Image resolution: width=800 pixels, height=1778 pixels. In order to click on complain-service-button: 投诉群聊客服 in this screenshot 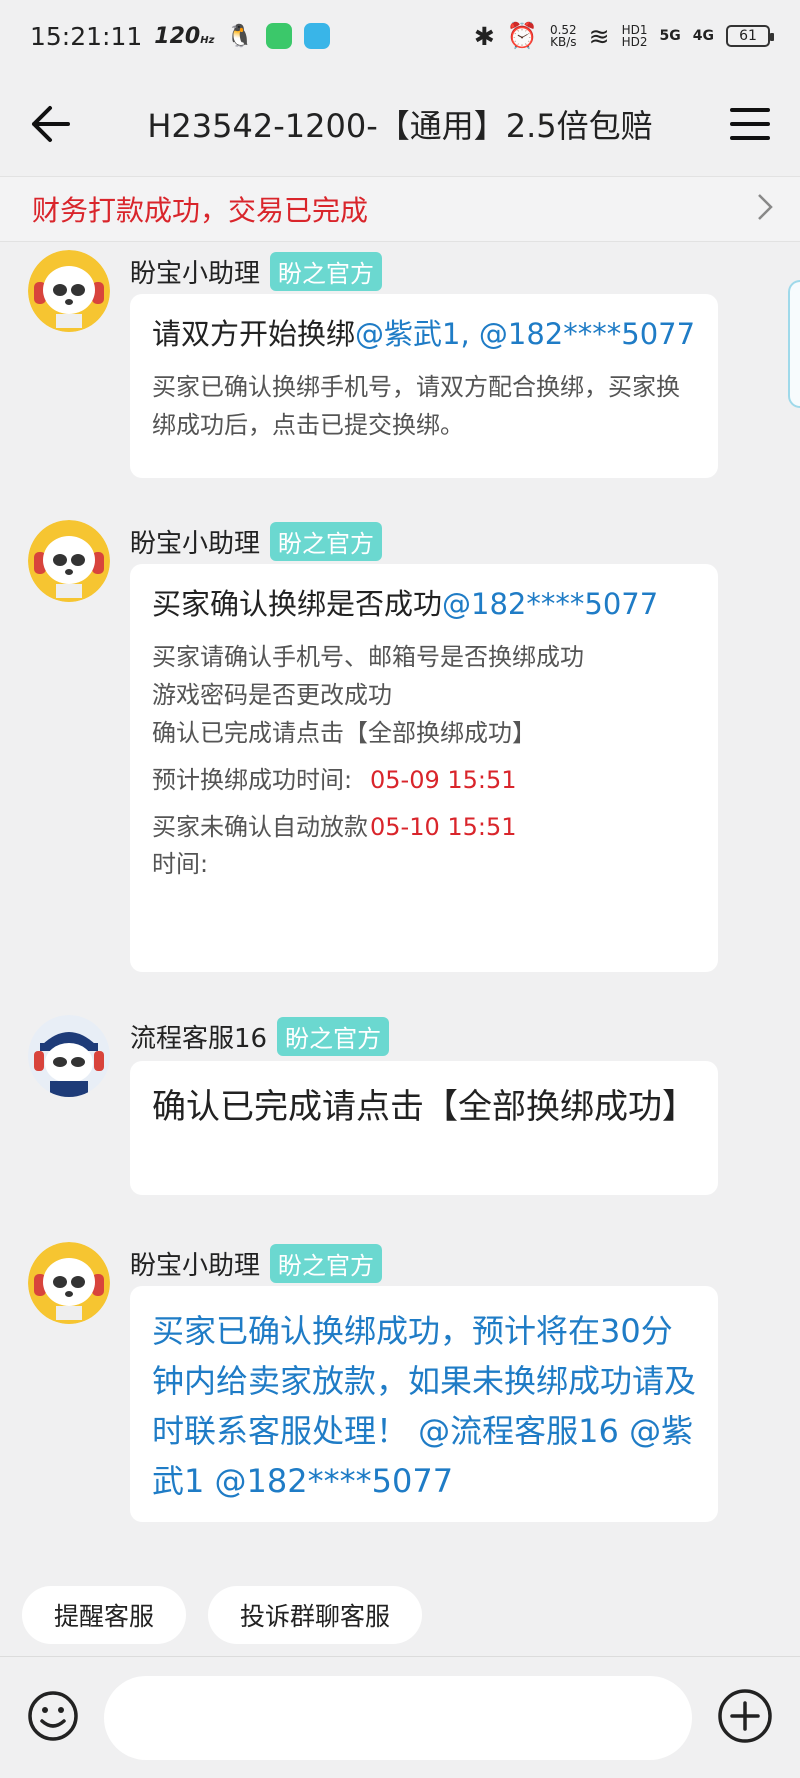, I will do `click(315, 1615)`.